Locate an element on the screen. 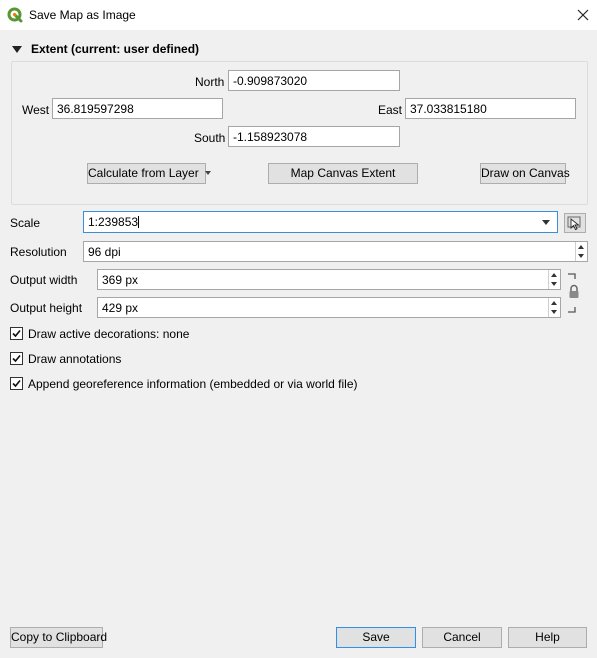 This screenshot has height=658, width=597. resolution-spinbox: 96 dpi is located at coordinates (335, 251).